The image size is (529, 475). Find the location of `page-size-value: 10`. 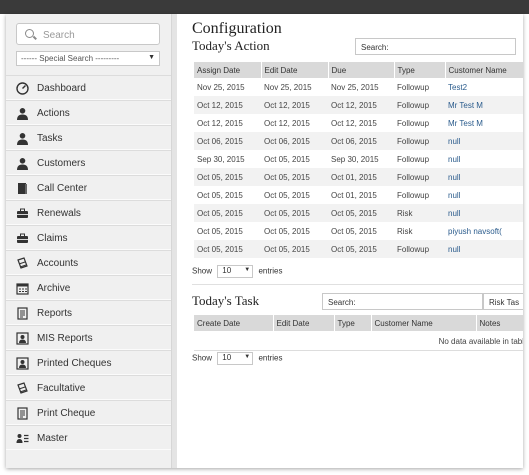

page-size-value: 10 is located at coordinates (227, 357).